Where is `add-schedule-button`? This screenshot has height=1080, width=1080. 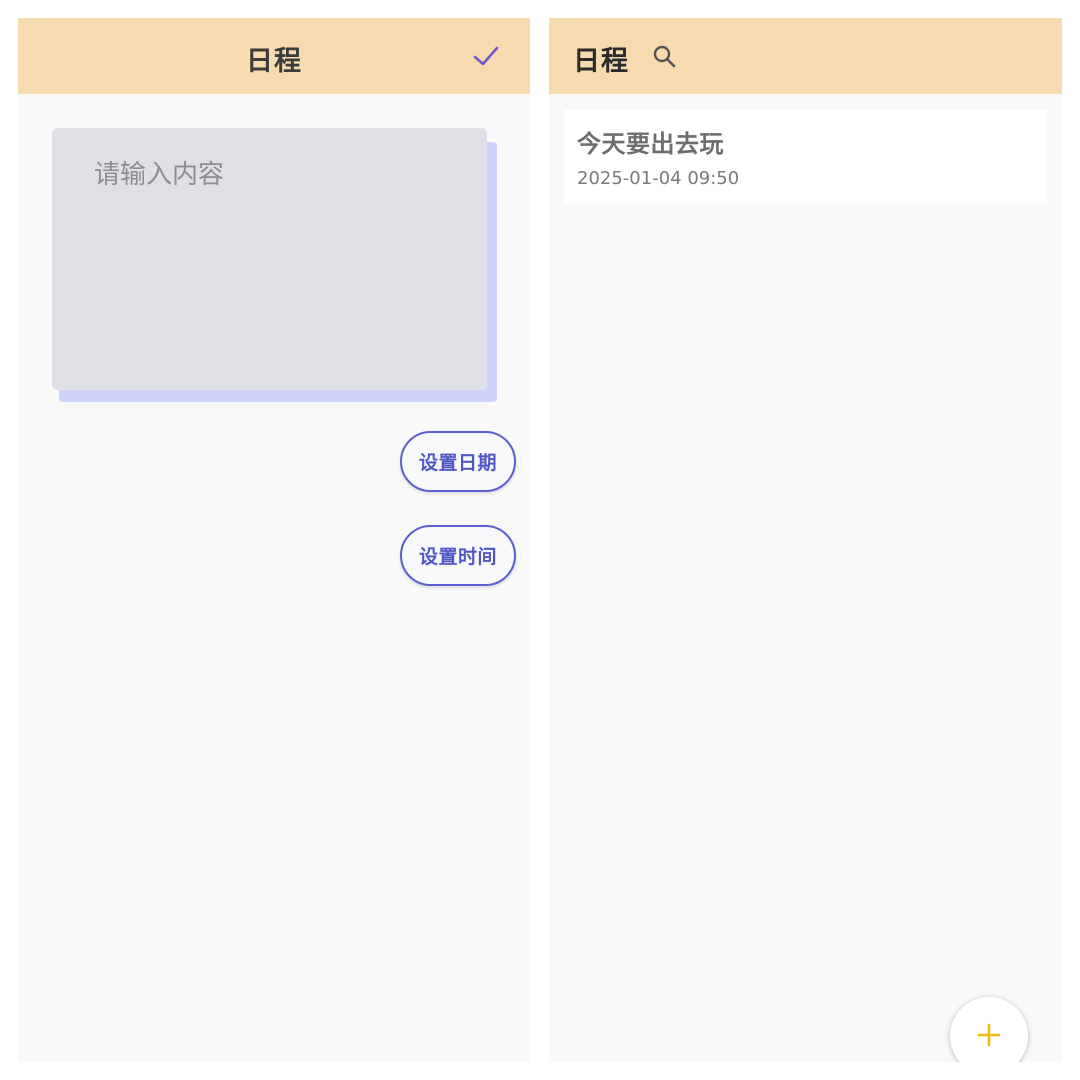 add-schedule-button is located at coordinates (989, 1029).